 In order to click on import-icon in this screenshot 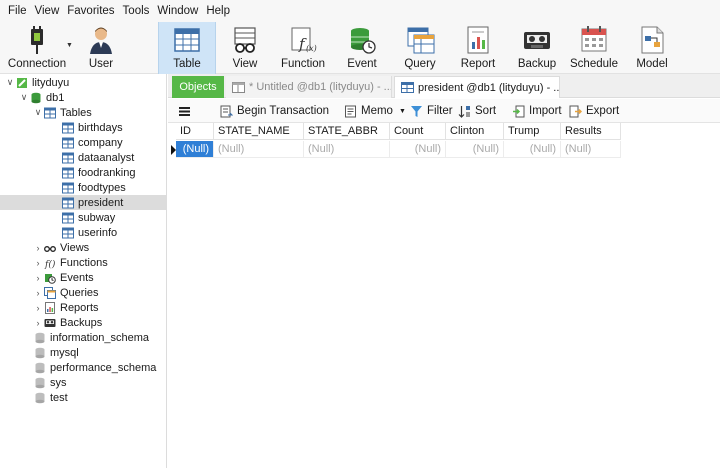, I will do `click(518, 111)`.